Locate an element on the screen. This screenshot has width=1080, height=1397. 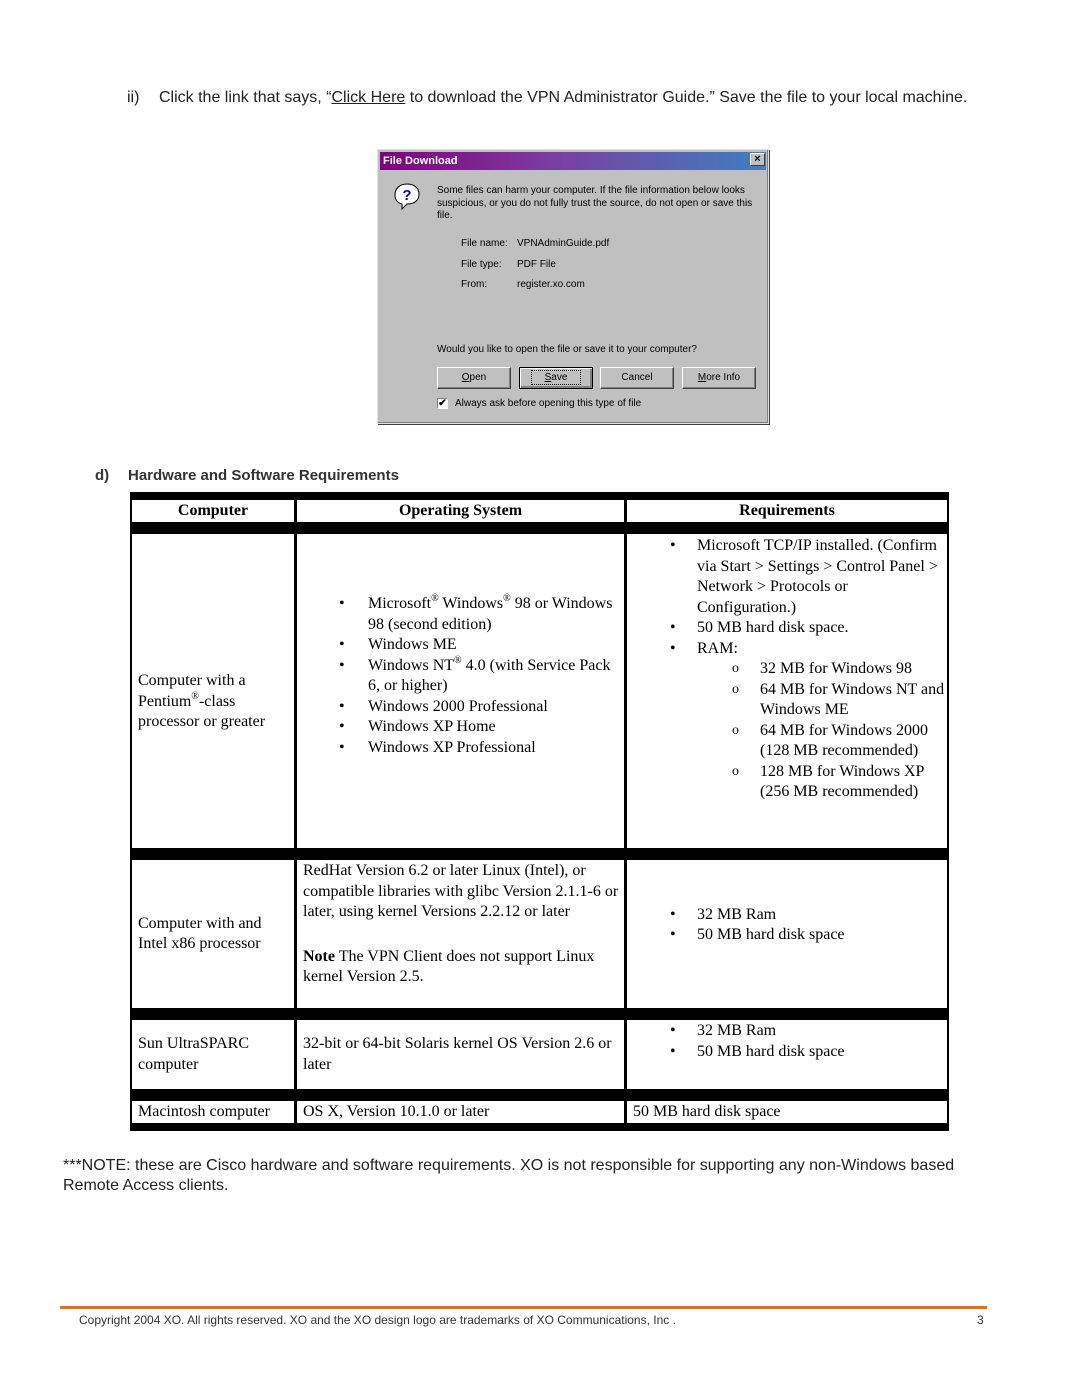
open-button: Open is located at coordinates (474, 378).